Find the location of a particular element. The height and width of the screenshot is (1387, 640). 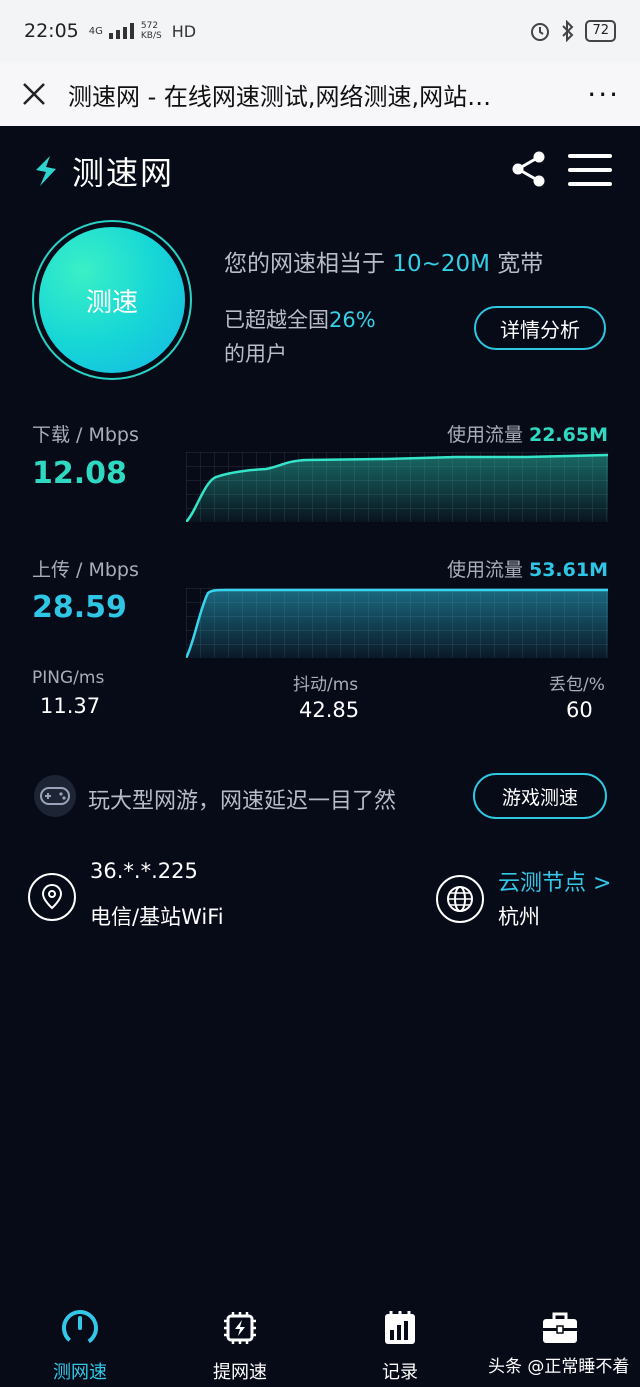

net-speed: 572 KB/S is located at coordinates (151, 31).